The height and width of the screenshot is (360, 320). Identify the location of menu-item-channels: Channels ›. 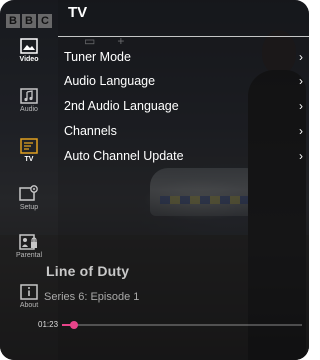
(183, 131).